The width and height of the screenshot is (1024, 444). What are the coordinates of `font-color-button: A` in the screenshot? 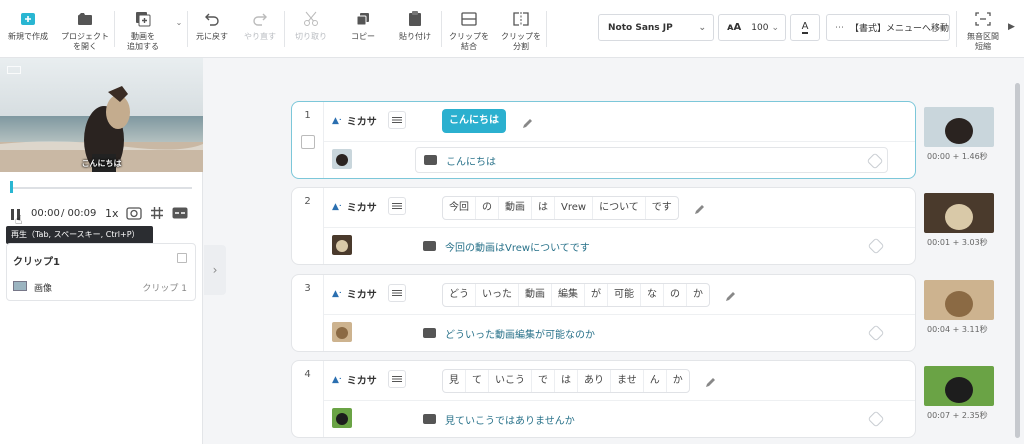 It's located at (805, 27).